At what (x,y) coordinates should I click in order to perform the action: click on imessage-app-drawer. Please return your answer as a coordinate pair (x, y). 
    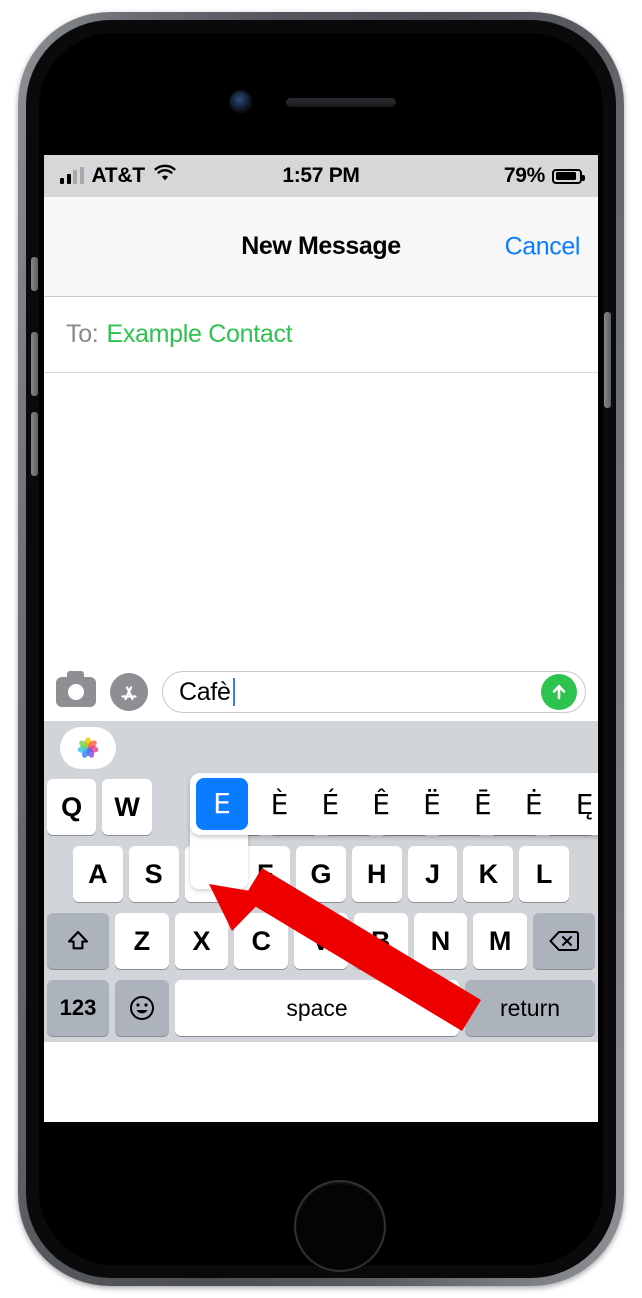
    Looking at the image, I should click on (321, 748).